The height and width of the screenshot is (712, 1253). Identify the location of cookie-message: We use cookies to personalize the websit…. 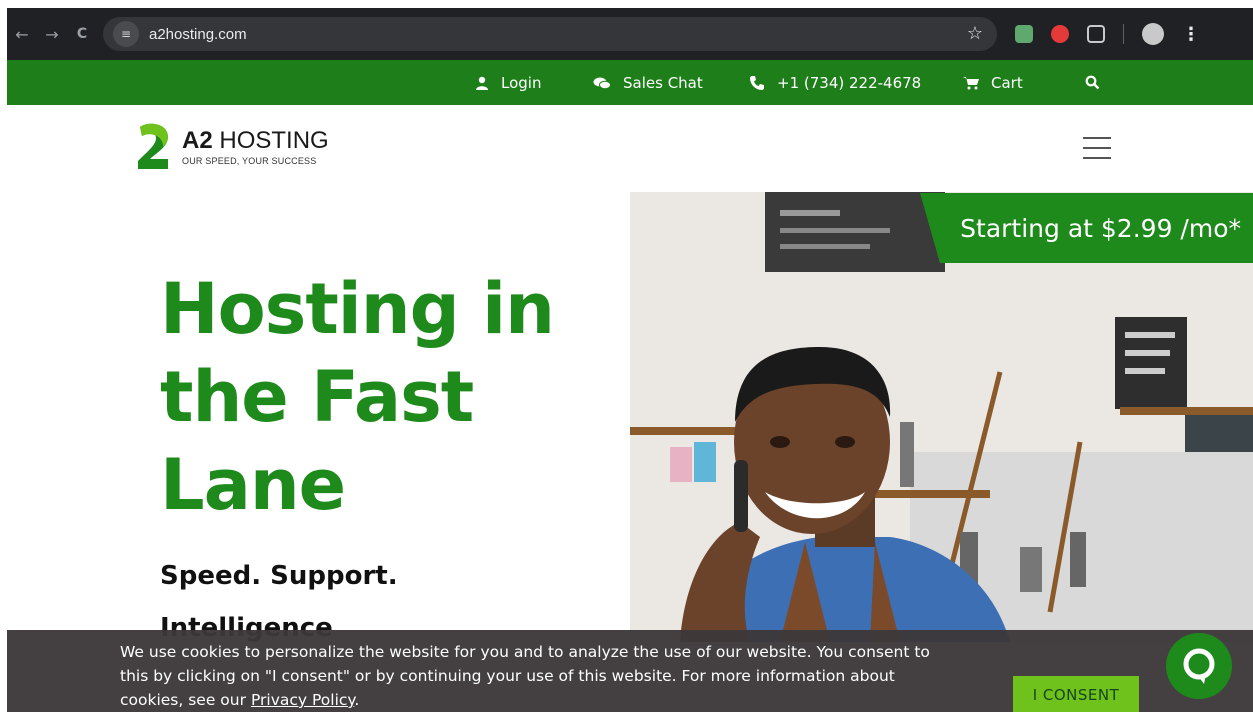
(525, 676).